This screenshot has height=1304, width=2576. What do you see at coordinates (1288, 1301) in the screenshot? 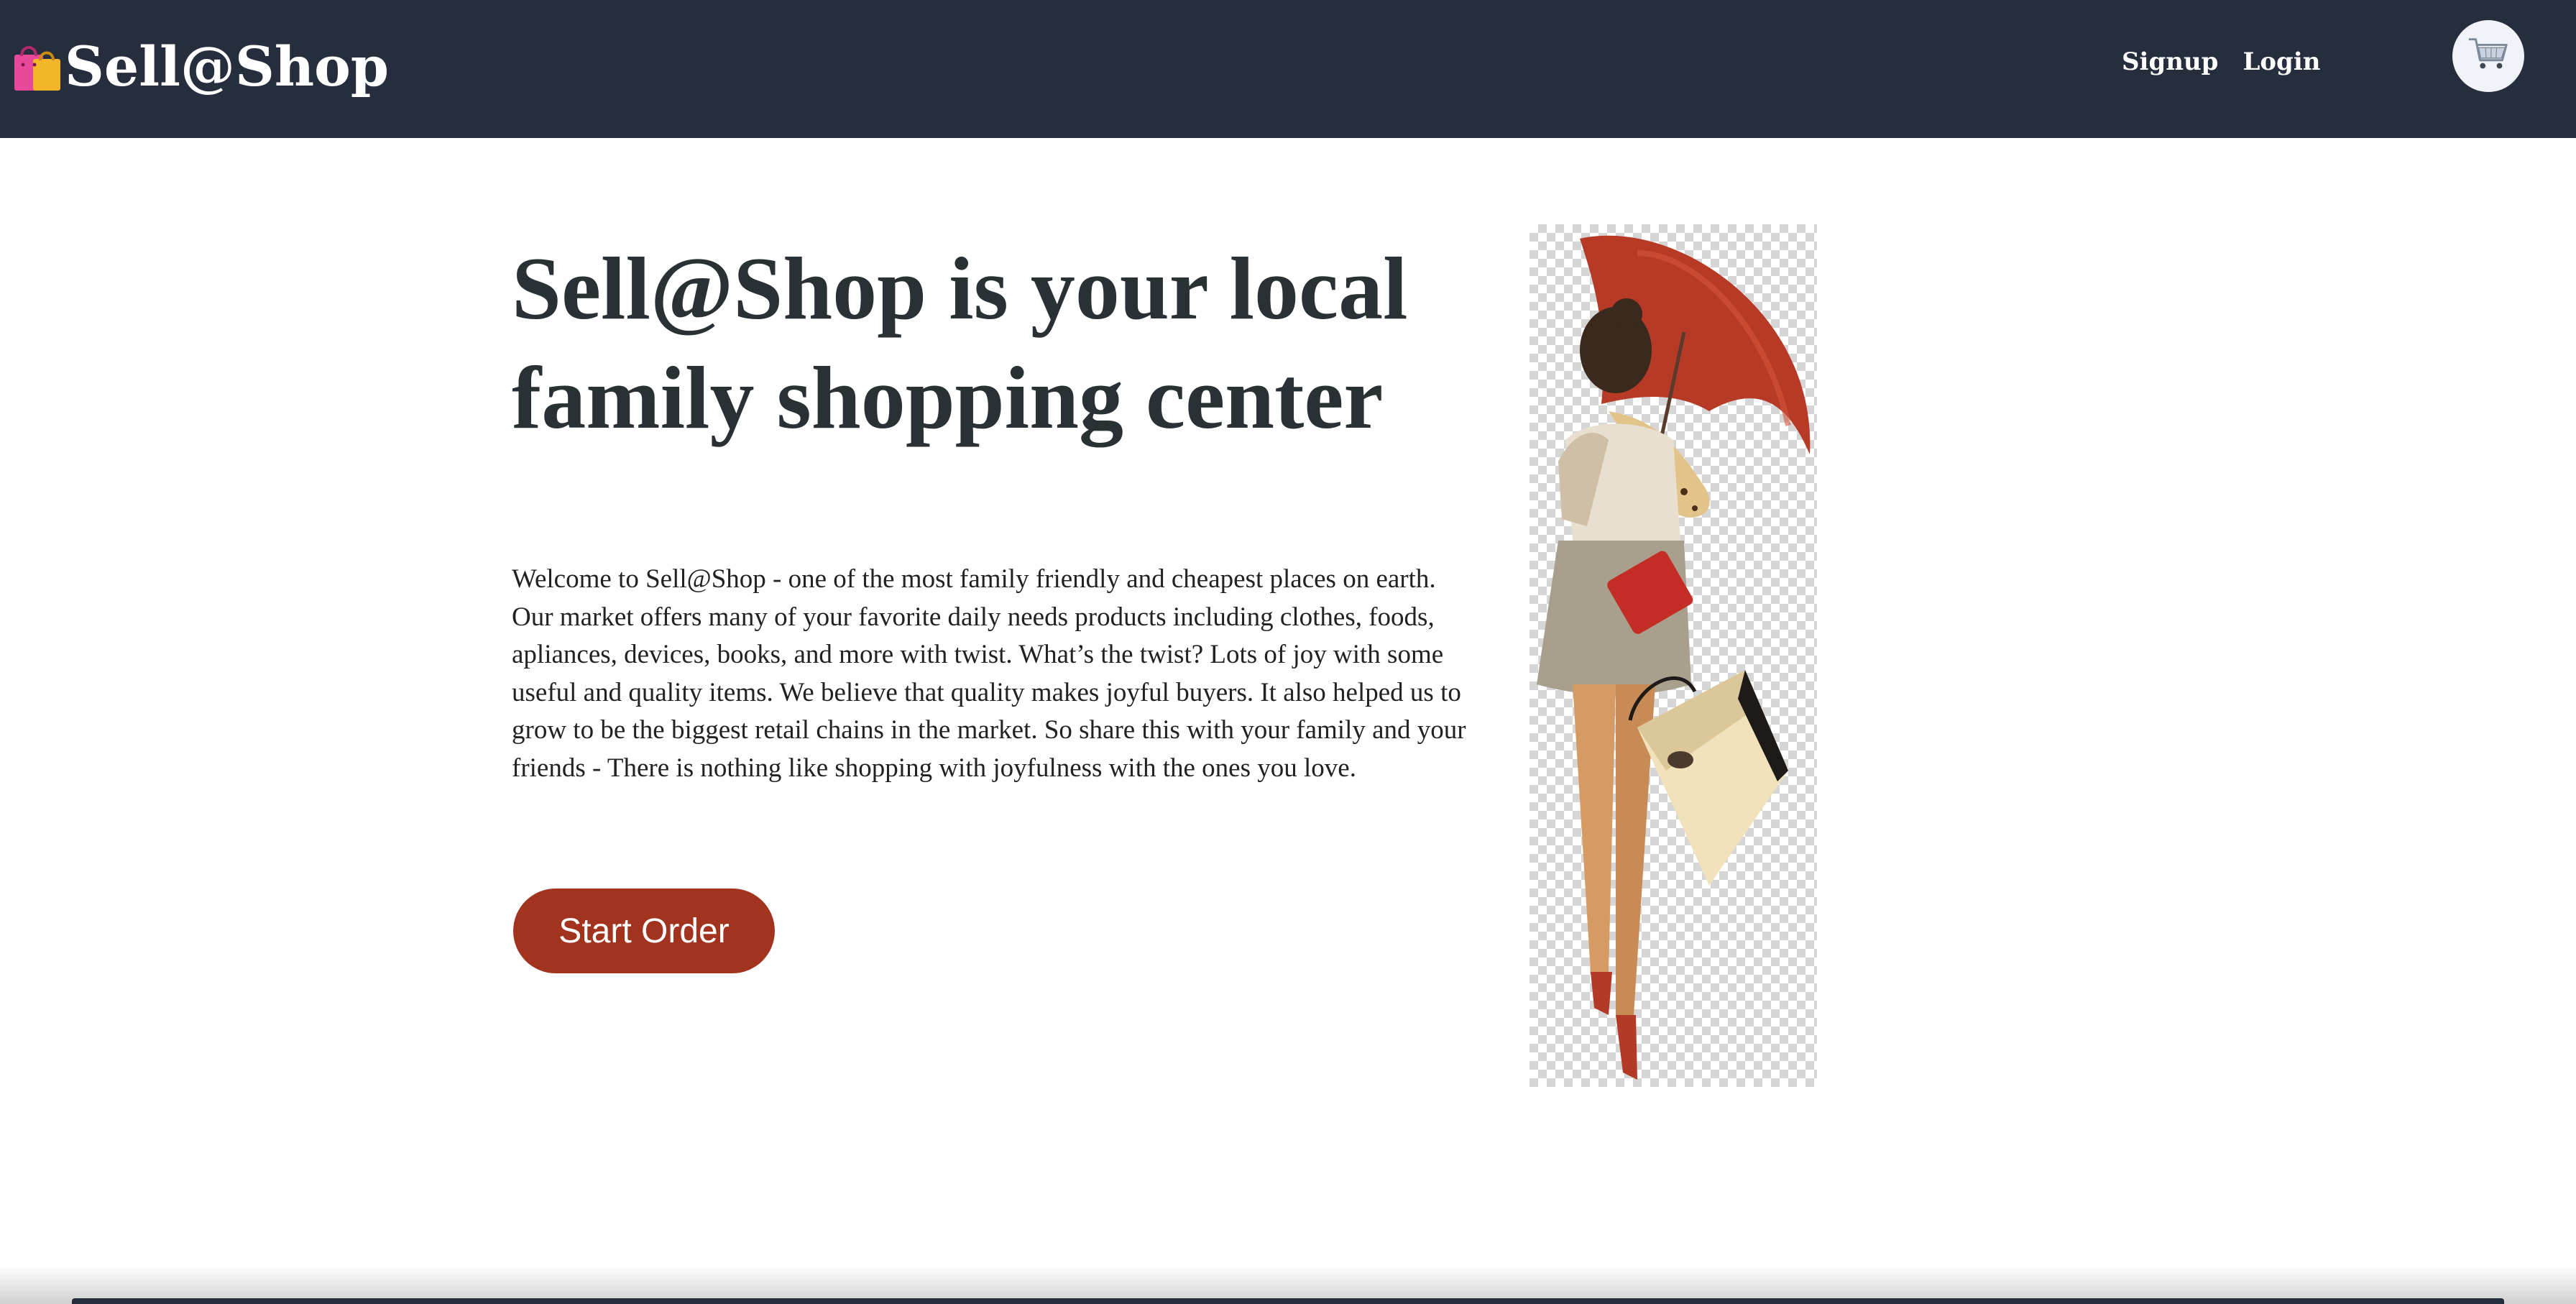
I see `footer-bar` at bounding box center [1288, 1301].